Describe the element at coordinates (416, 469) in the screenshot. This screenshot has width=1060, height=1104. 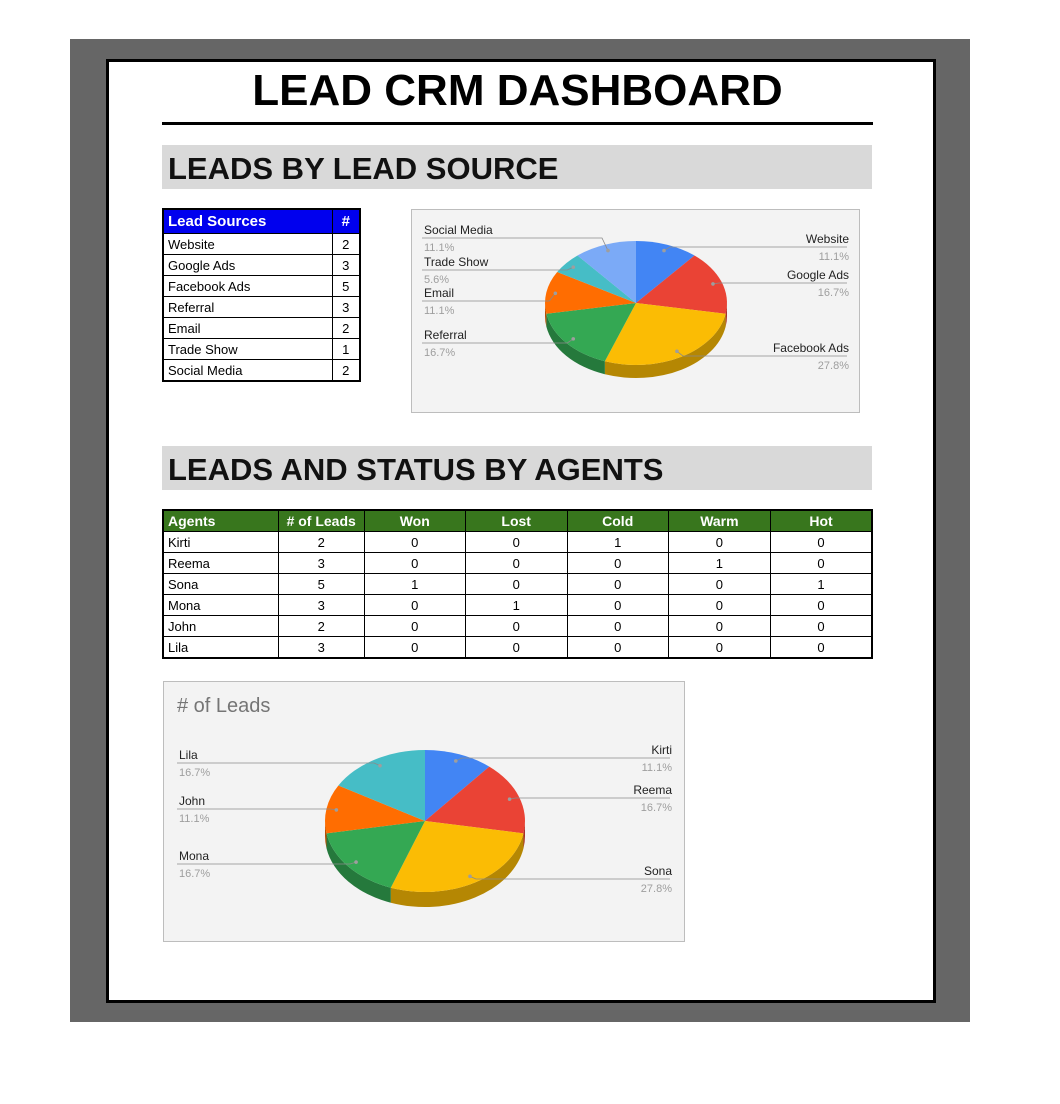
I see `section-title: LEADS AND STATUS BY AGENTS` at that location.